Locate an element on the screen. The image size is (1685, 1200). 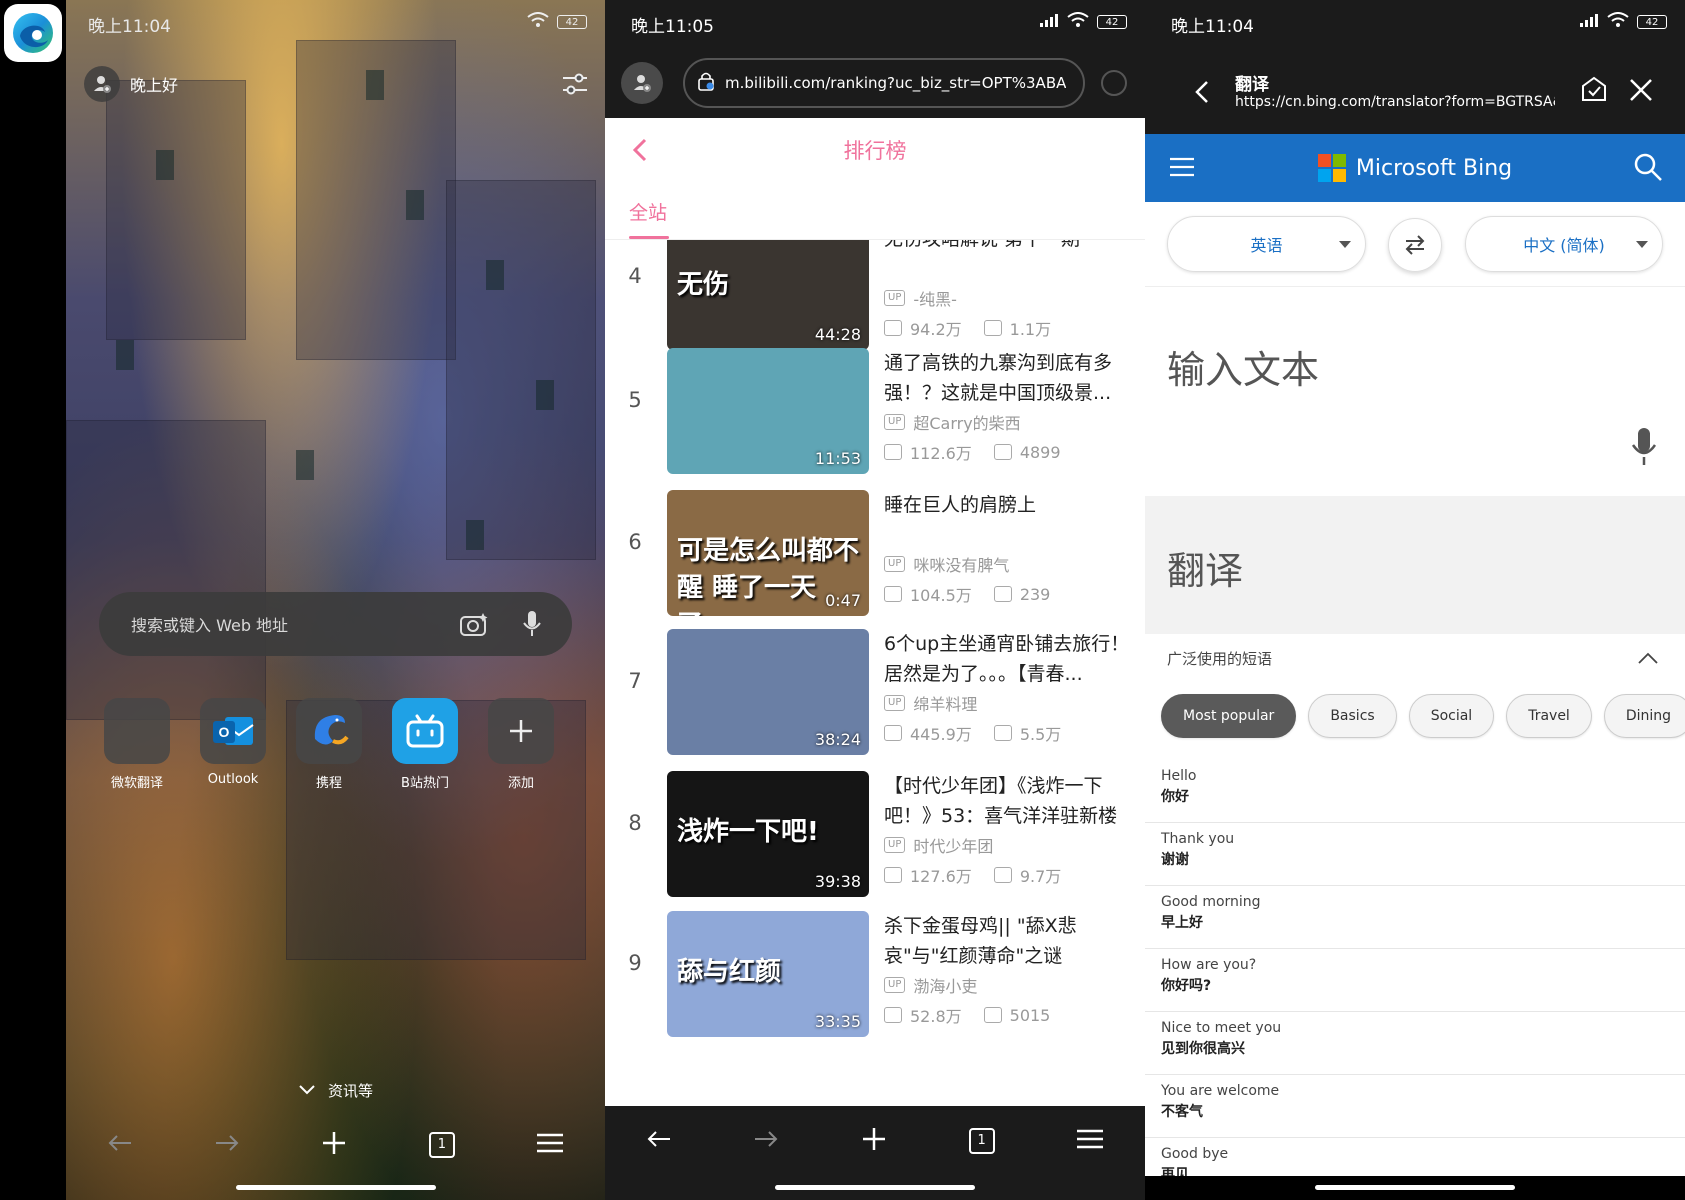
quick-link-ctrip: 携程 is located at coordinates (329, 744).